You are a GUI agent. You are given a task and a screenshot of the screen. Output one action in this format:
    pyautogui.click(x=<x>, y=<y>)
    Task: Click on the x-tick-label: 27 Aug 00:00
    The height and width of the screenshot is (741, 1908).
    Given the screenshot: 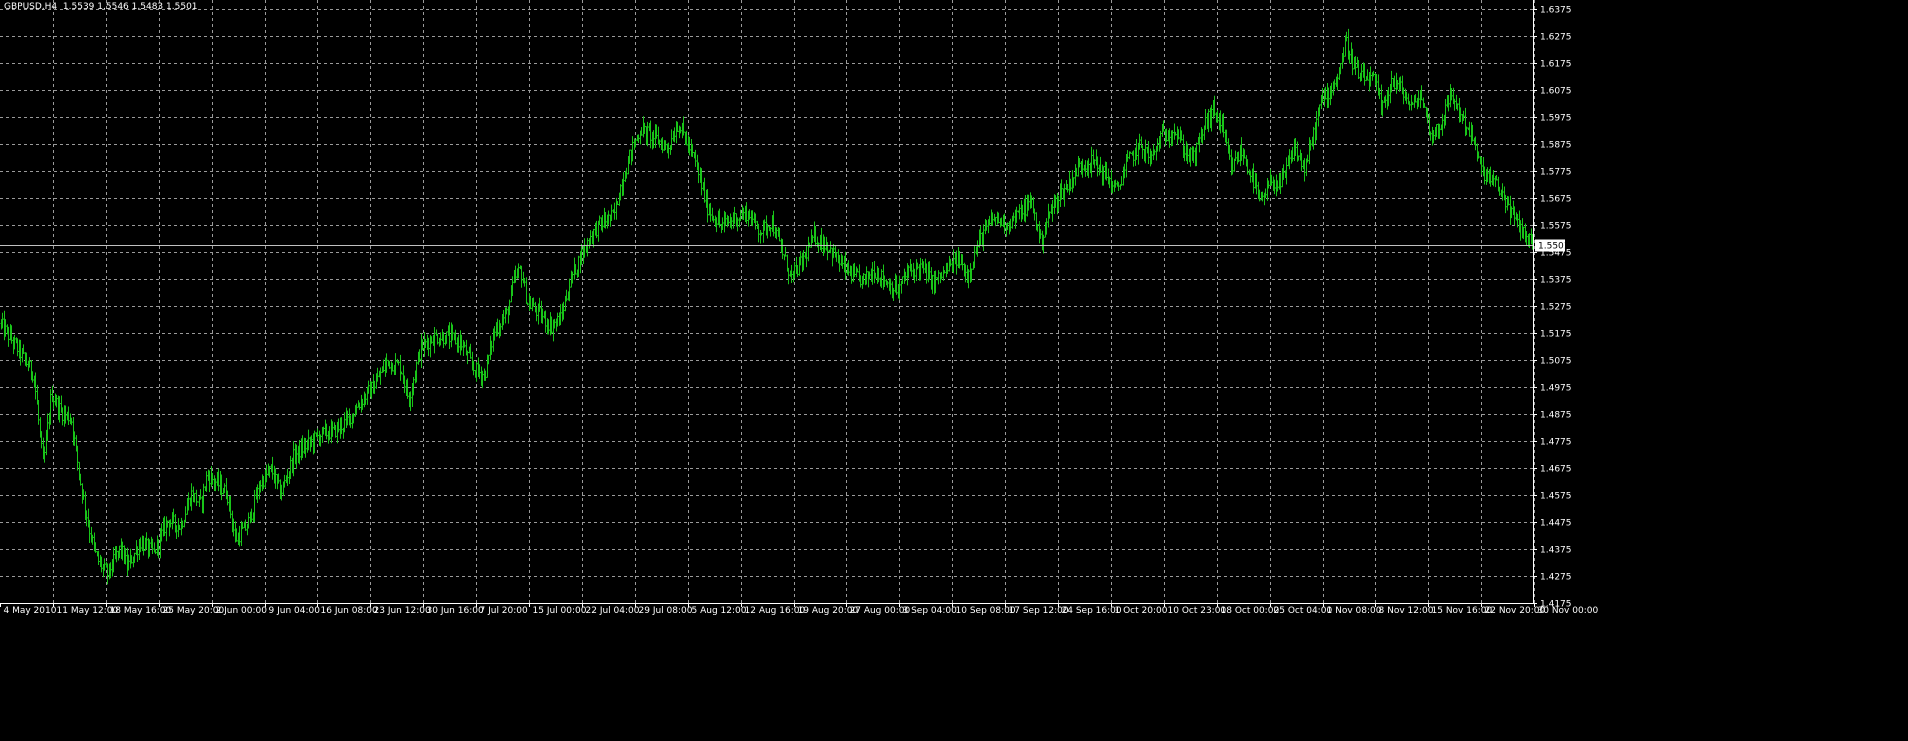 What is the action you would take?
    pyautogui.click(x=880, y=611)
    